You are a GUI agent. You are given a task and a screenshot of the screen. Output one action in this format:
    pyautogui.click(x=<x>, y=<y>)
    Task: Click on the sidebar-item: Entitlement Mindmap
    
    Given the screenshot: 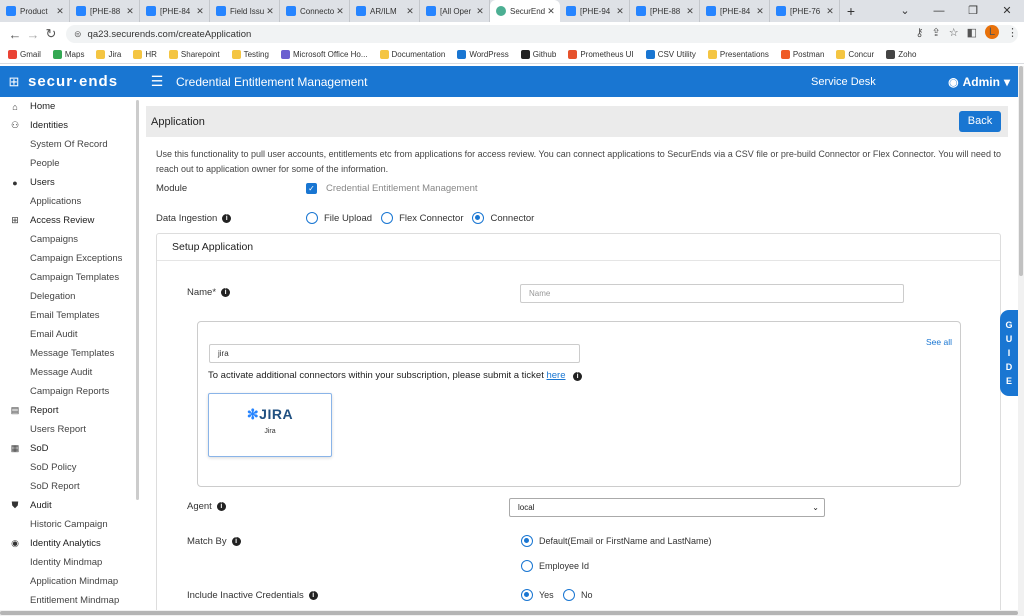 What is the action you would take?
    pyautogui.click(x=69, y=600)
    